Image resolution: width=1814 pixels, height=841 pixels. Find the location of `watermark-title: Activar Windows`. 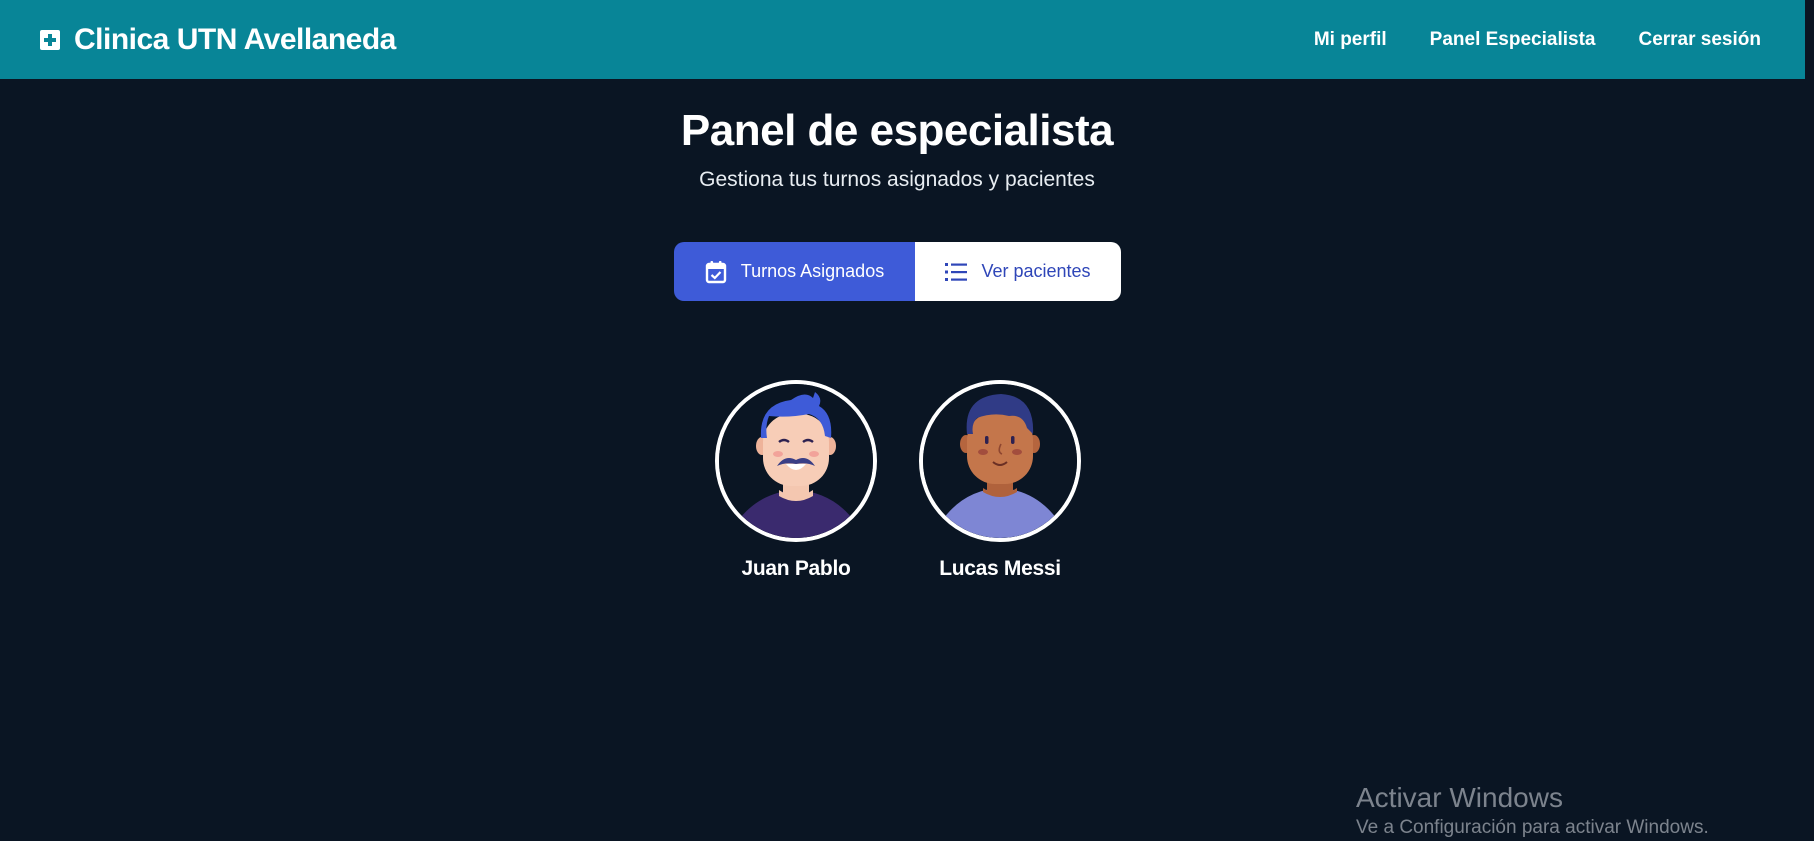

watermark-title: Activar Windows is located at coordinates (1459, 797).